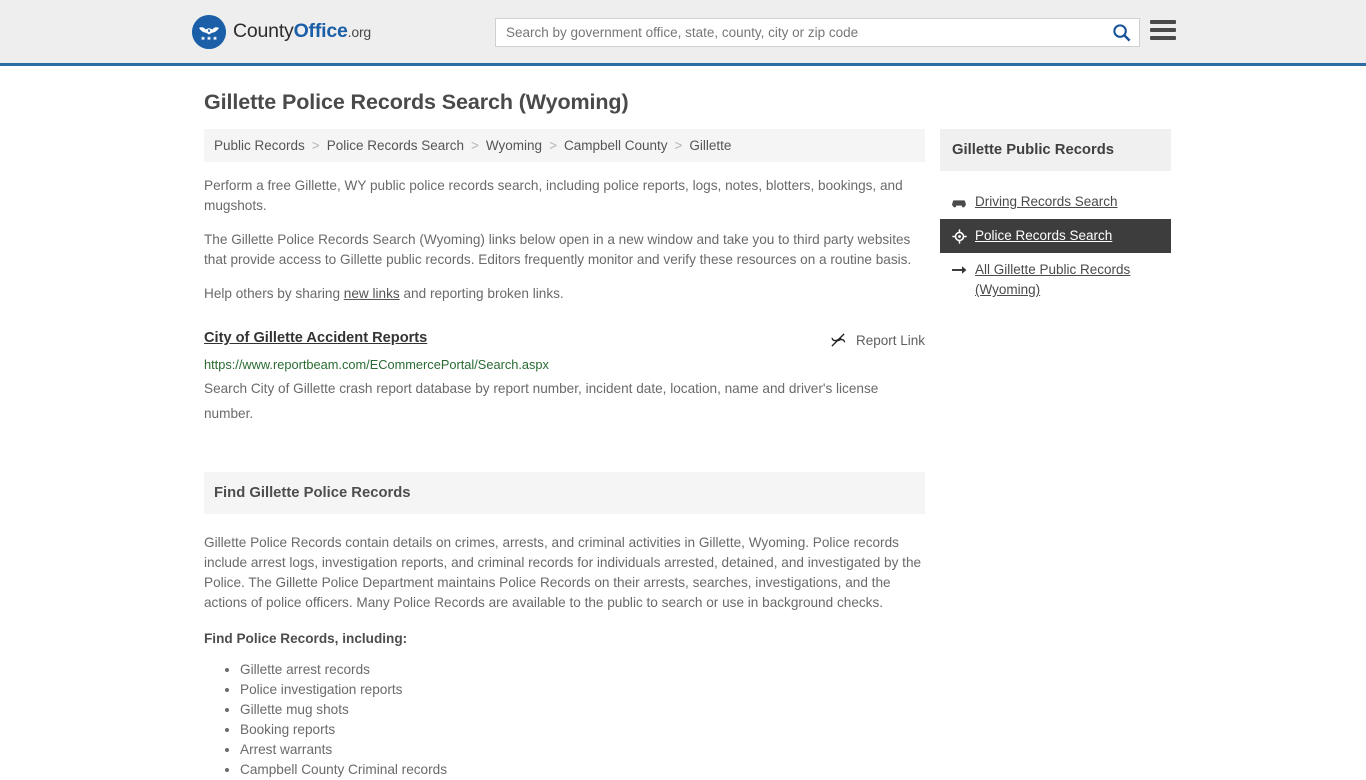  I want to click on search-button, so click(1121, 32).